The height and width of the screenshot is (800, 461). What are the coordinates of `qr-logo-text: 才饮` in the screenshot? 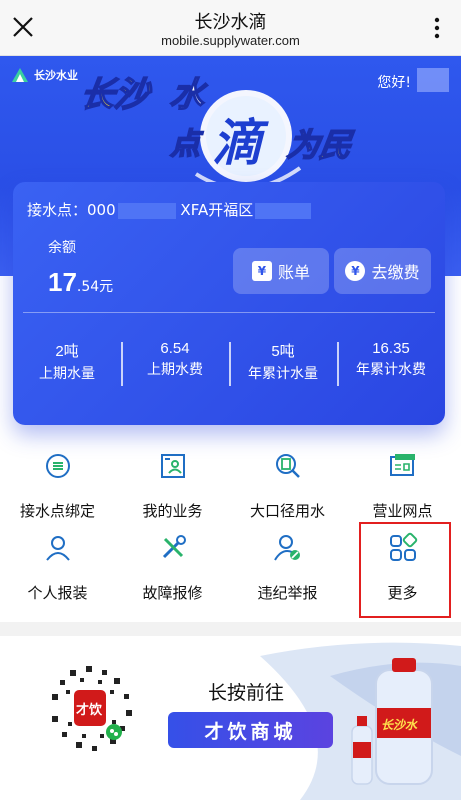 It's located at (89, 710).